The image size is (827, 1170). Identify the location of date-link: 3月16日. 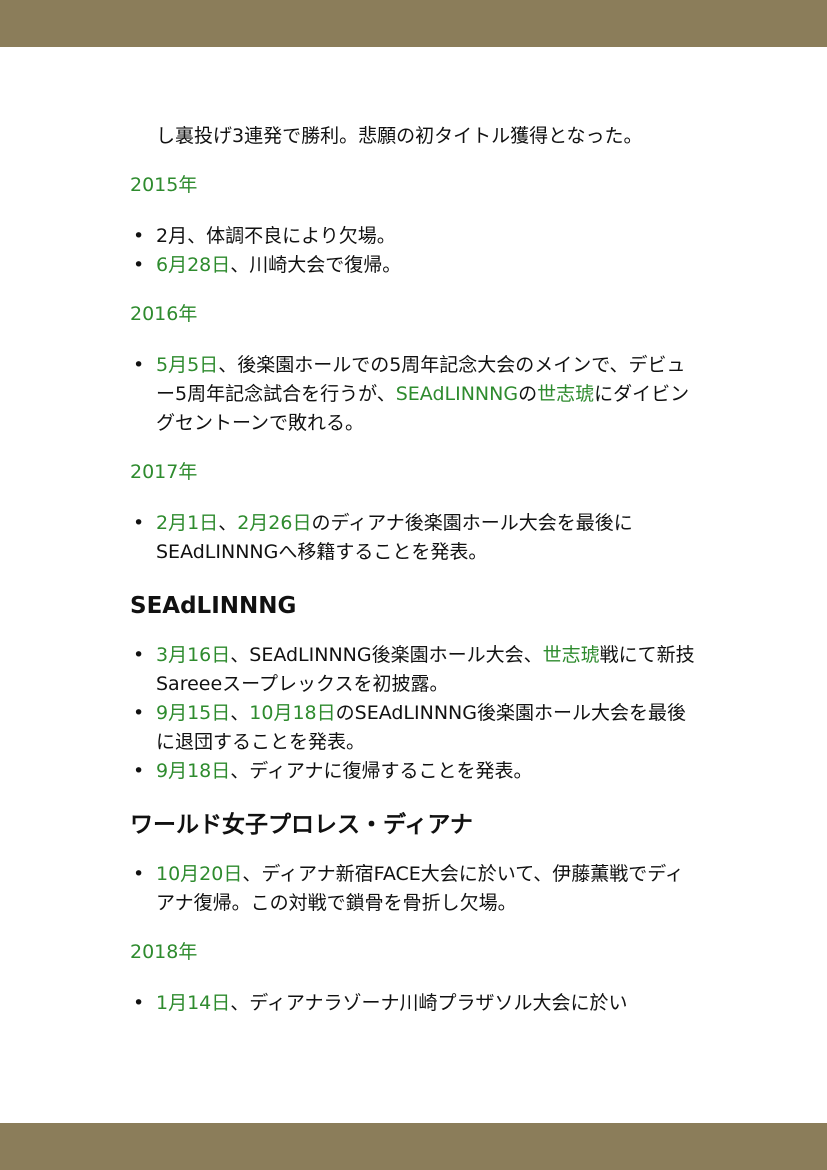
(193, 655).